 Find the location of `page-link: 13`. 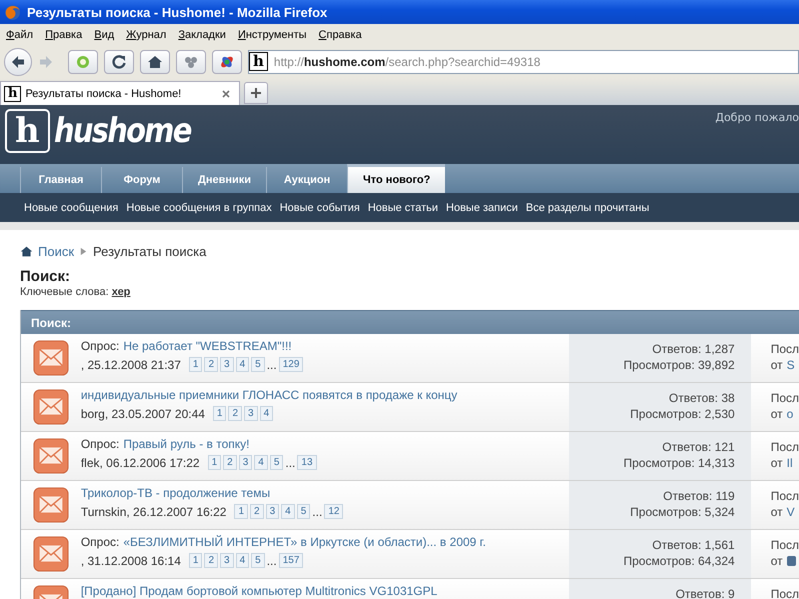

page-link: 13 is located at coordinates (307, 462).